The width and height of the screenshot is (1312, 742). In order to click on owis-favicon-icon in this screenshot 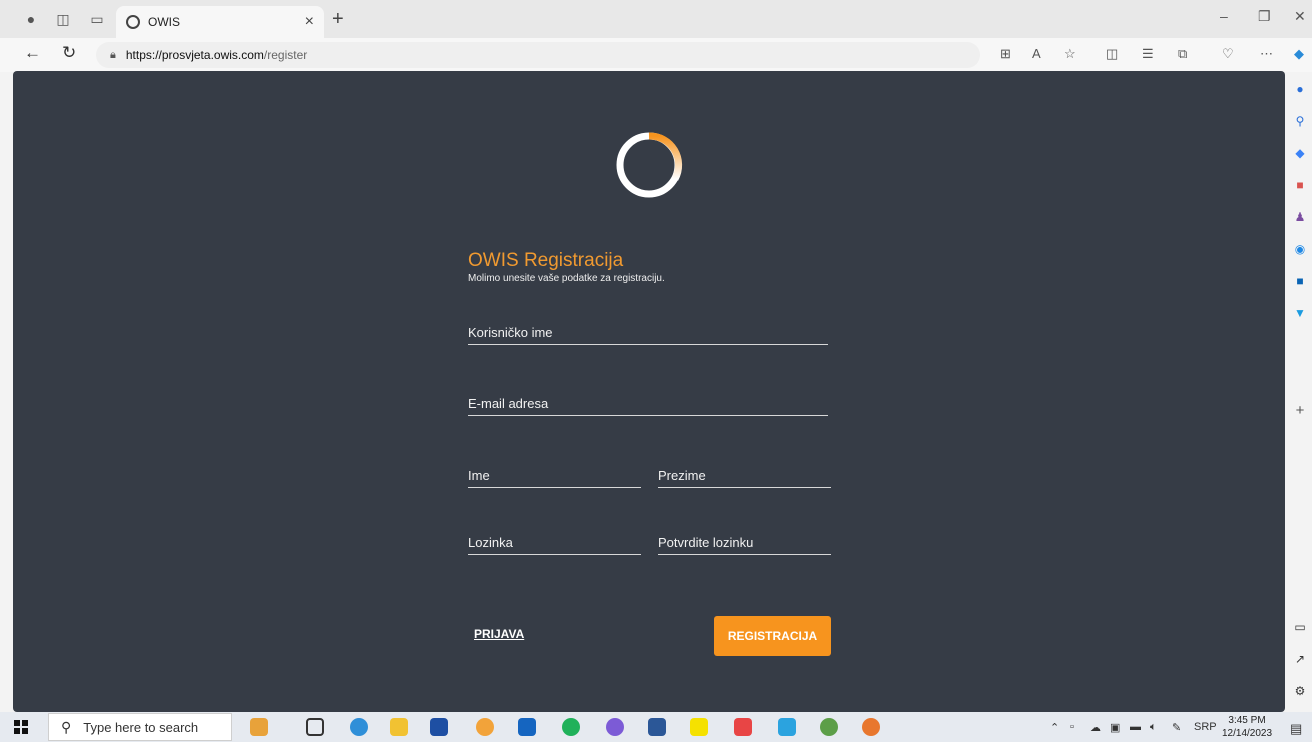, I will do `click(133, 22)`.